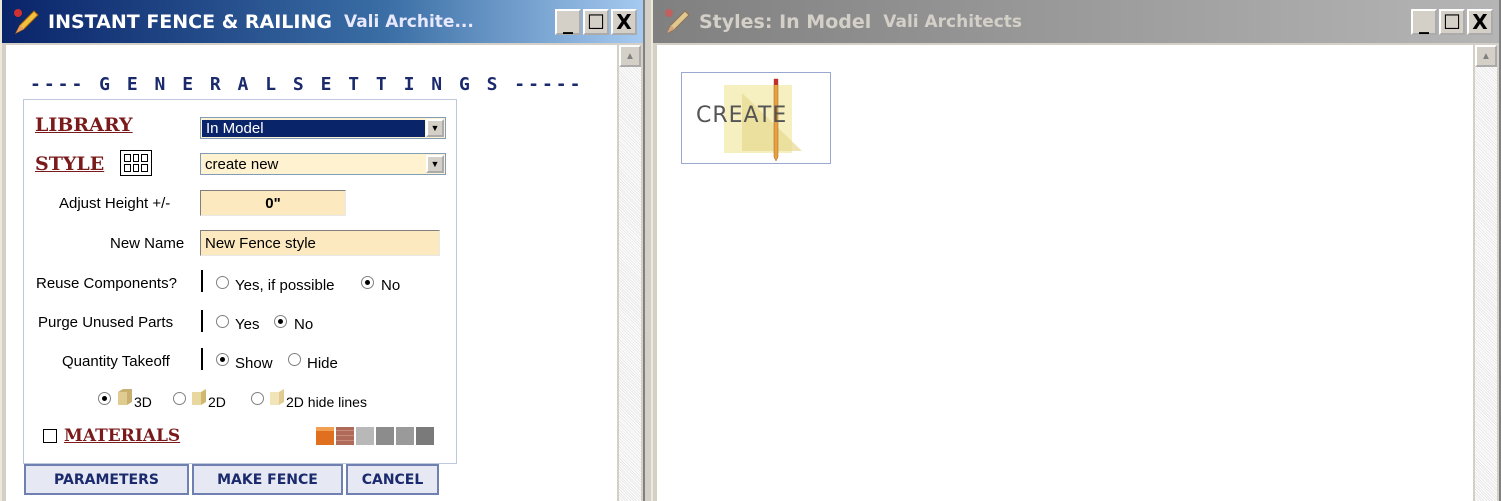 The image size is (1501, 501). What do you see at coordinates (953, 21) in the screenshot?
I see `window-subtitle: Vali Architects` at bounding box center [953, 21].